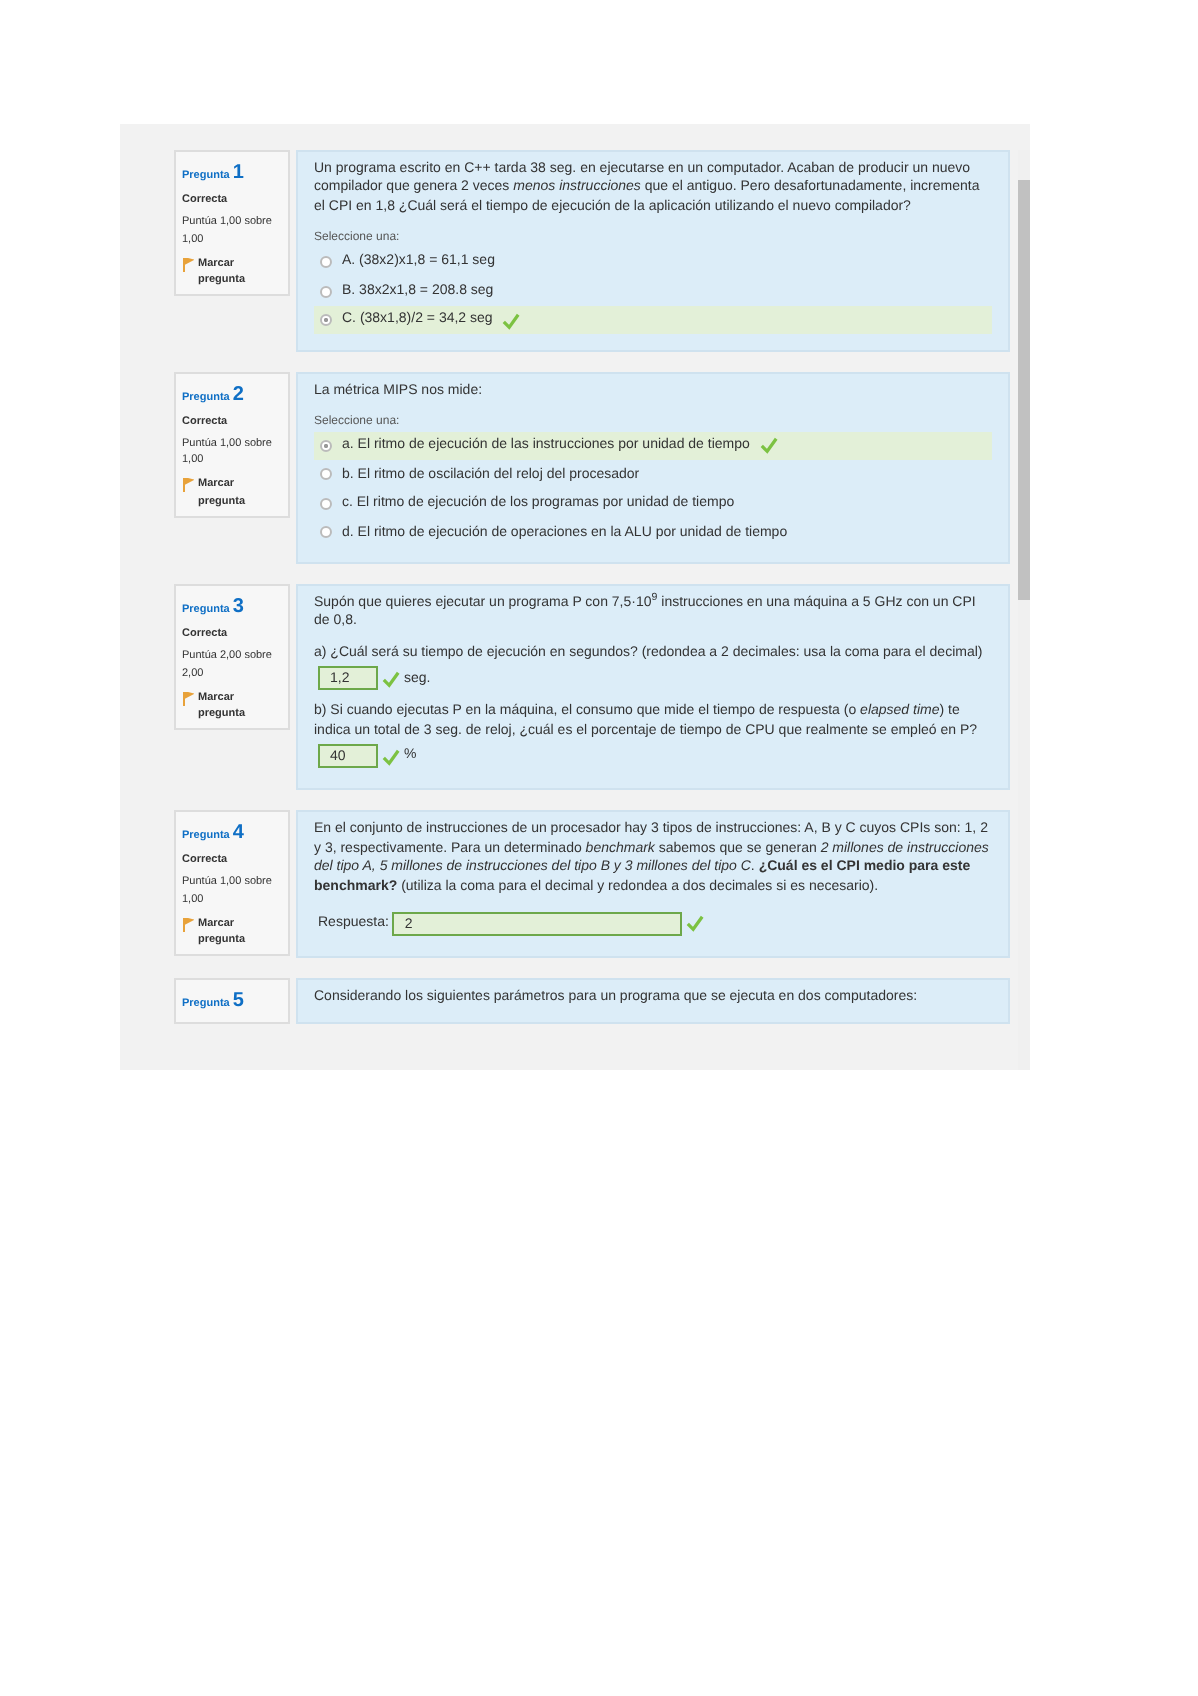 This screenshot has width=1198, height=1696. Describe the element at coordinates (238, 1000) in the screenshot. I see `question-number: 5` at that location.